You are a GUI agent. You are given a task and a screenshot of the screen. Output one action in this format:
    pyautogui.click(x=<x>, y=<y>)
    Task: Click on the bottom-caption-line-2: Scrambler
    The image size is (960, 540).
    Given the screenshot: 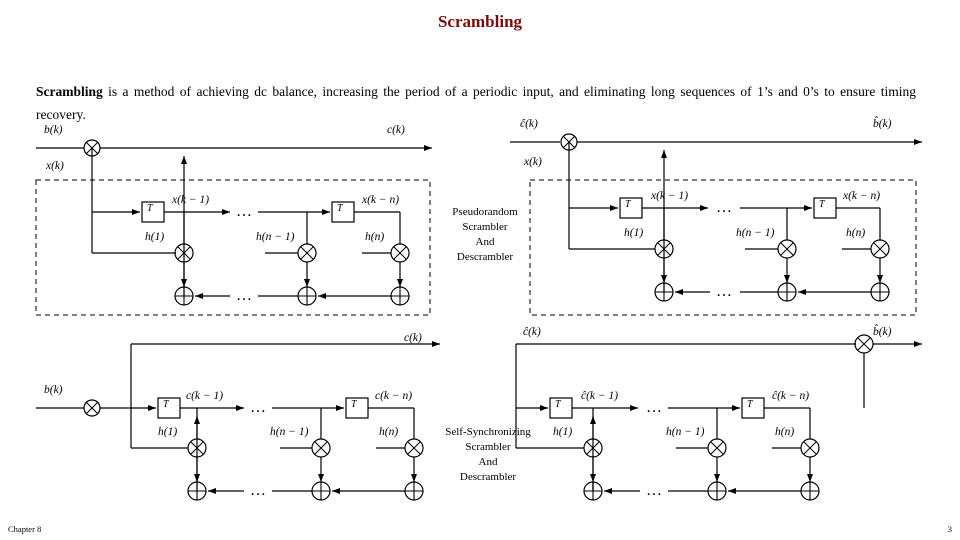 What is the action you would take?
    pyautogui.click(x=488, y=447)
    